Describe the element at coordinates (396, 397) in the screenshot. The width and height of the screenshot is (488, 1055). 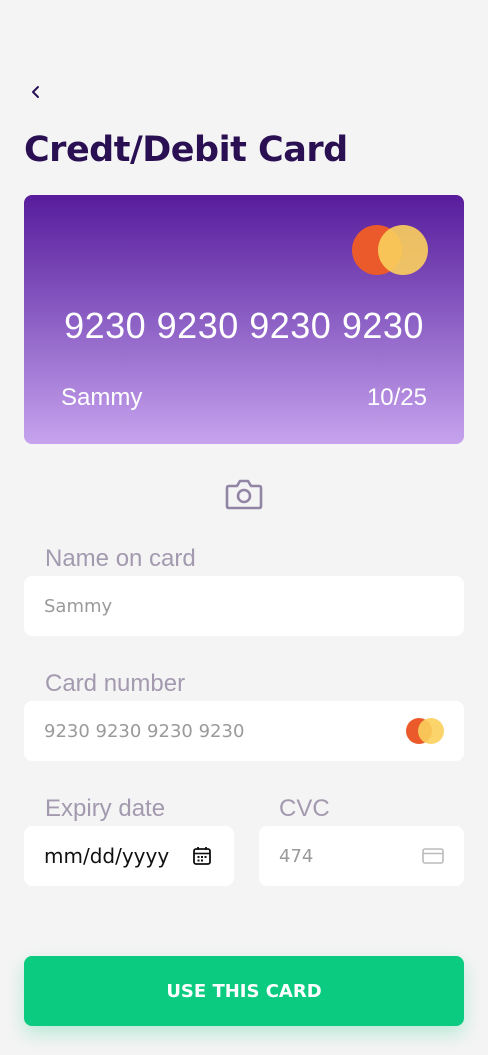
I see `card-expiry-display: 10/25` at that location.